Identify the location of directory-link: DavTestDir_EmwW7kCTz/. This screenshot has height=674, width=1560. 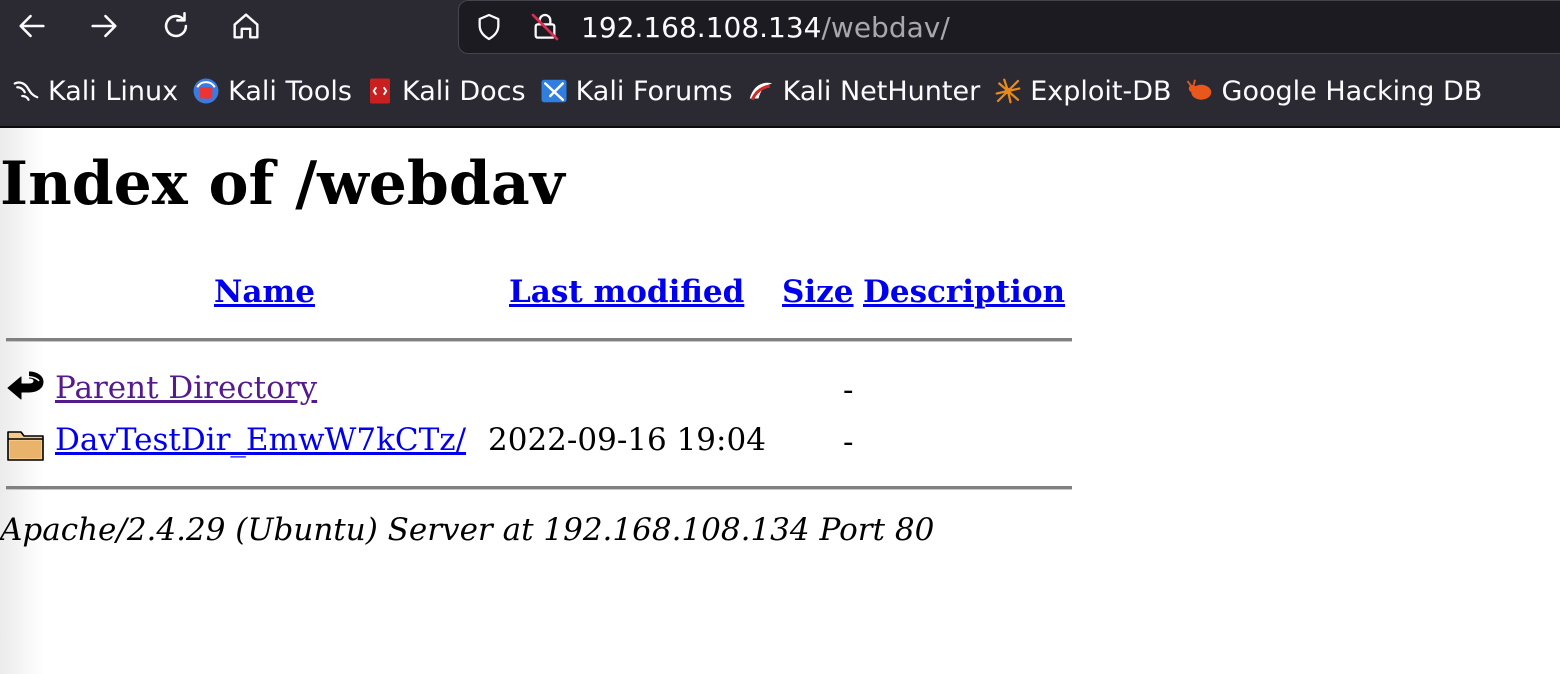
(260, 440).